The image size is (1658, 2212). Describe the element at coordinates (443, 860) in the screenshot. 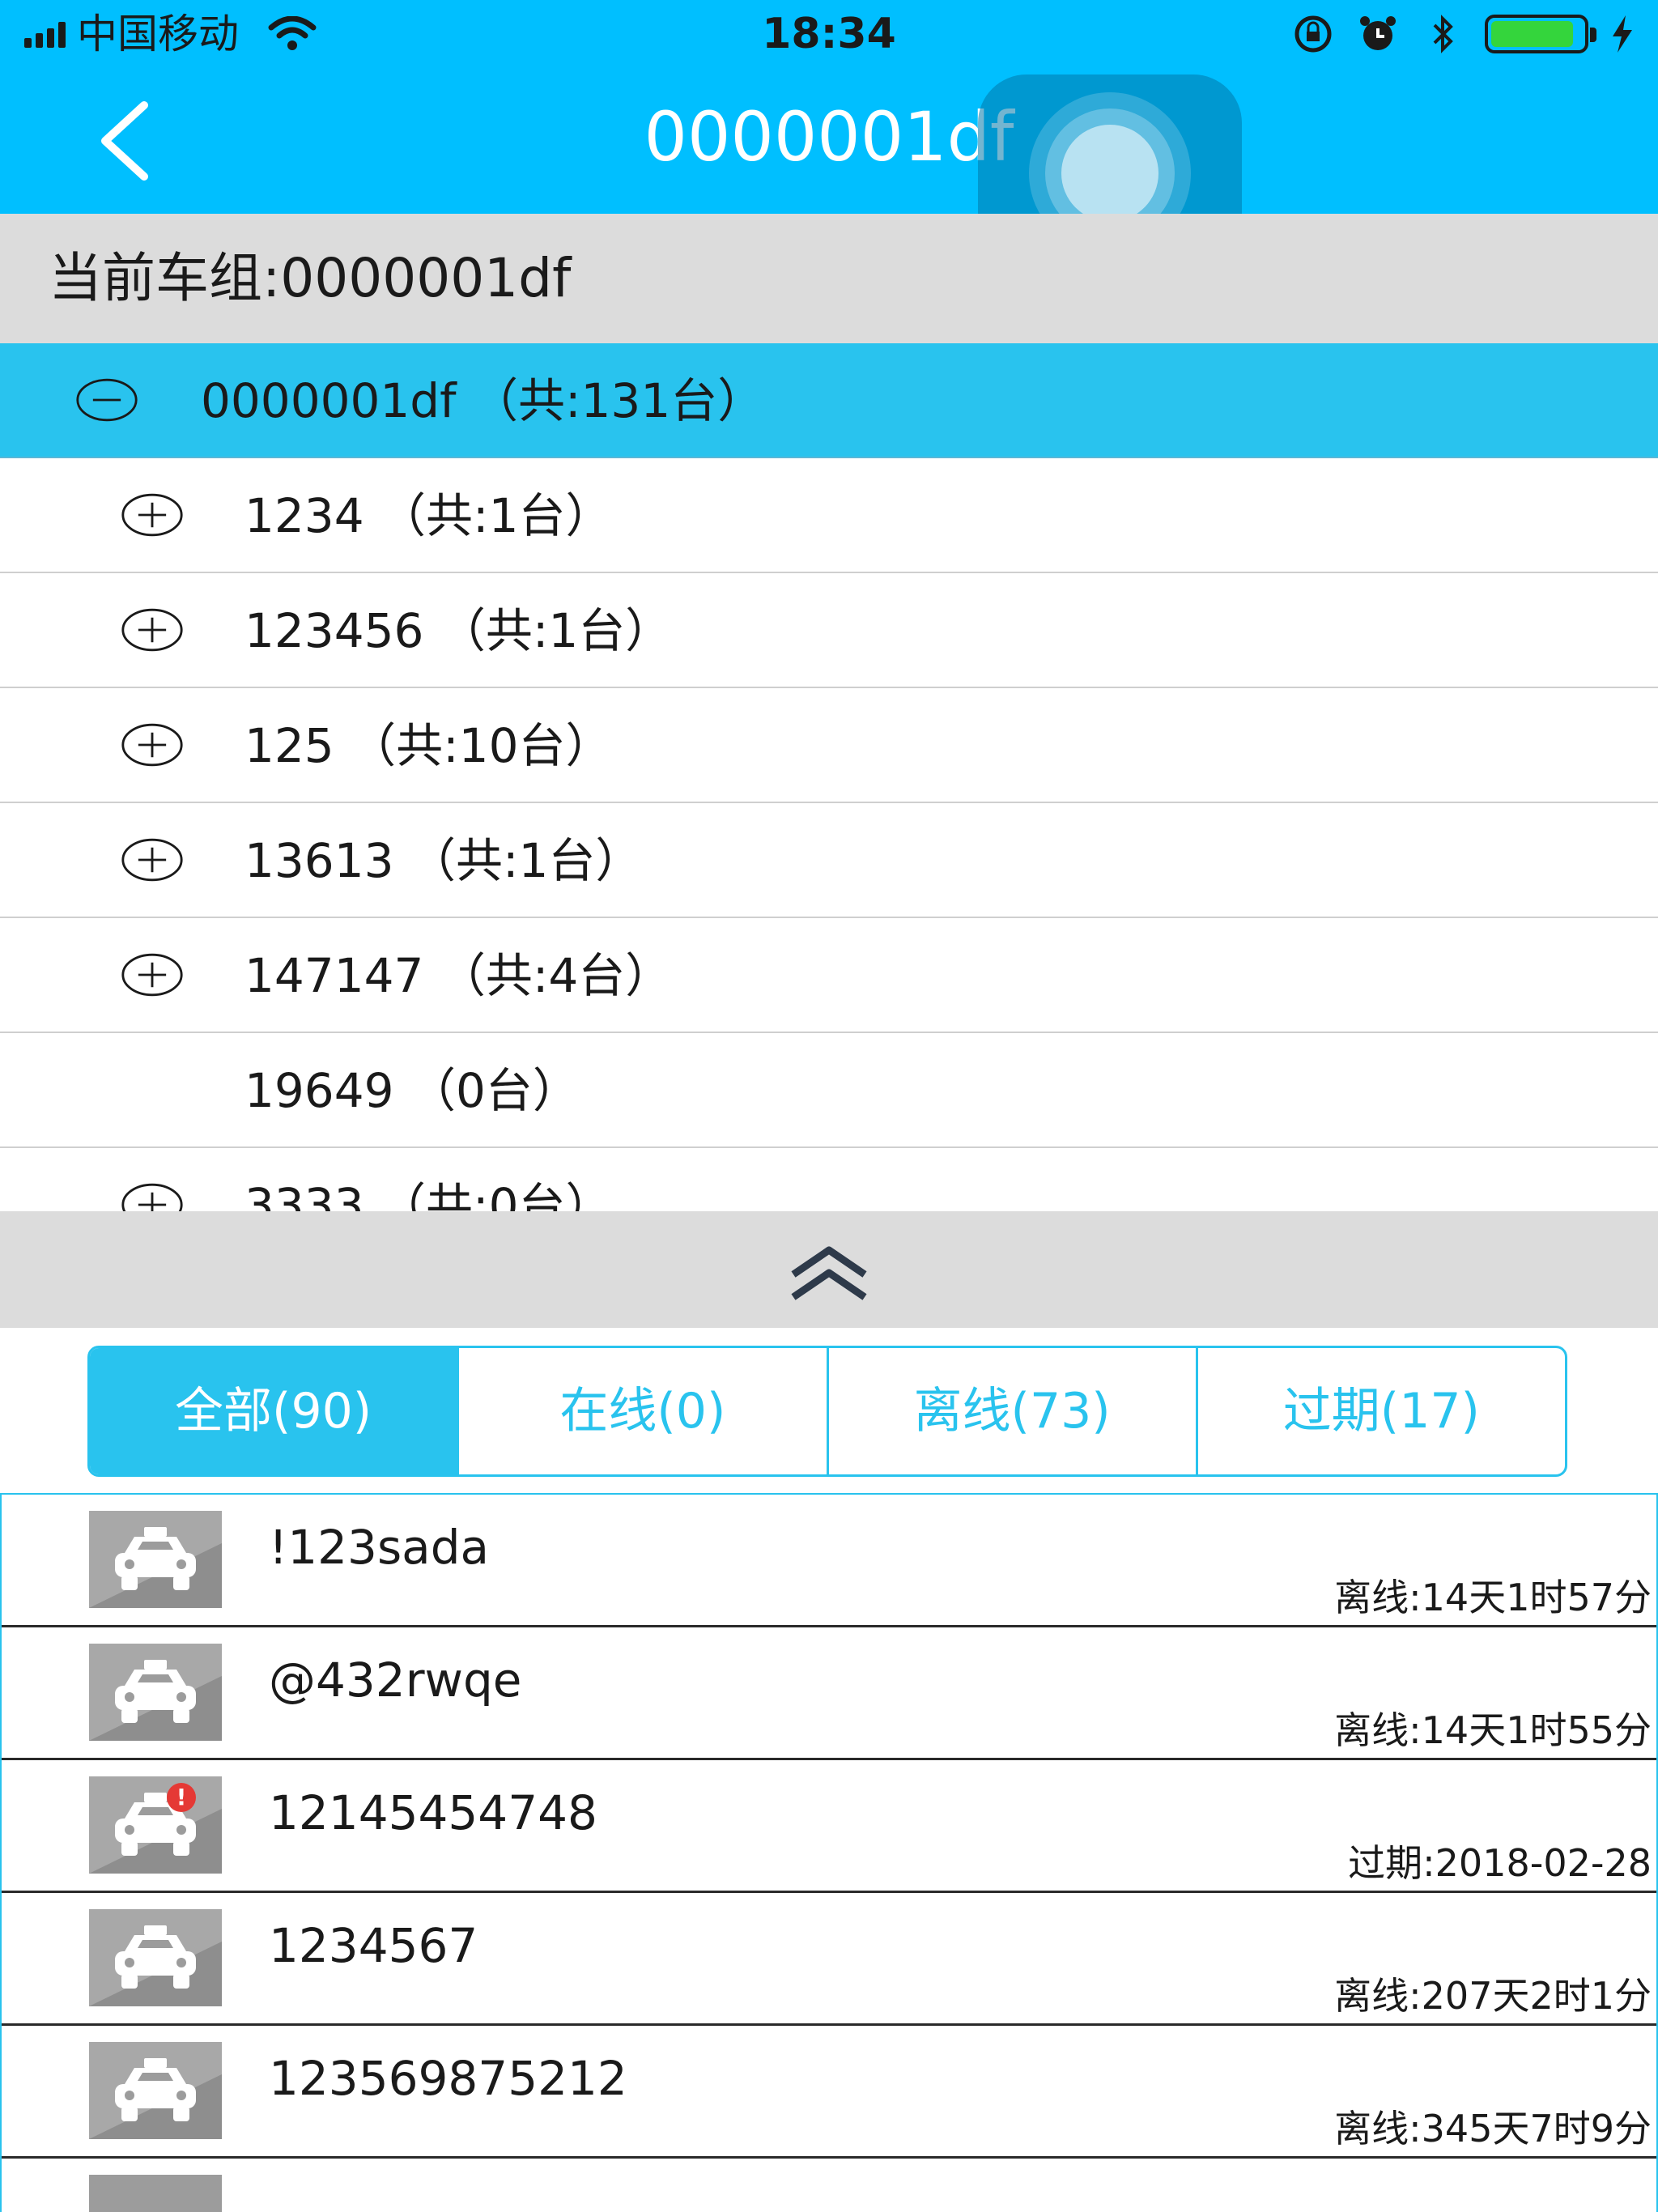

I see `tree-group-label: 13613 （共:1台）` at that location.